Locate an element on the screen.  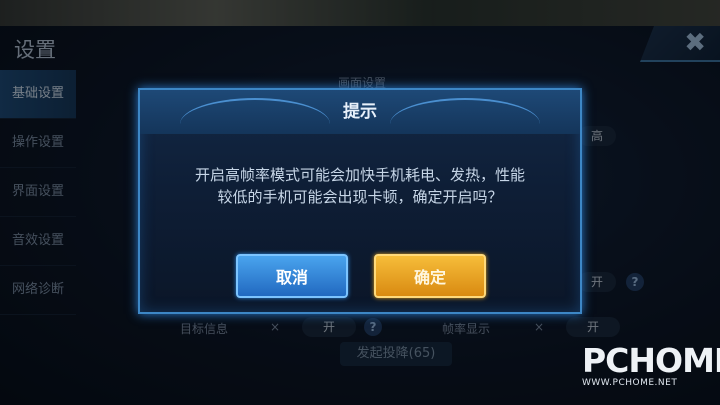
dialog-header: 提示 is located at coordinates (360, 112).